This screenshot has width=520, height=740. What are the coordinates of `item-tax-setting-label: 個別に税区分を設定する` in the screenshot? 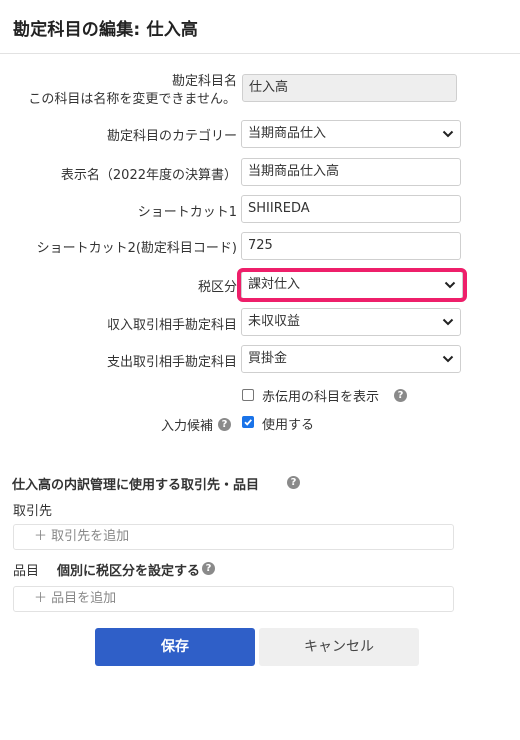 It's located at (129, 571).